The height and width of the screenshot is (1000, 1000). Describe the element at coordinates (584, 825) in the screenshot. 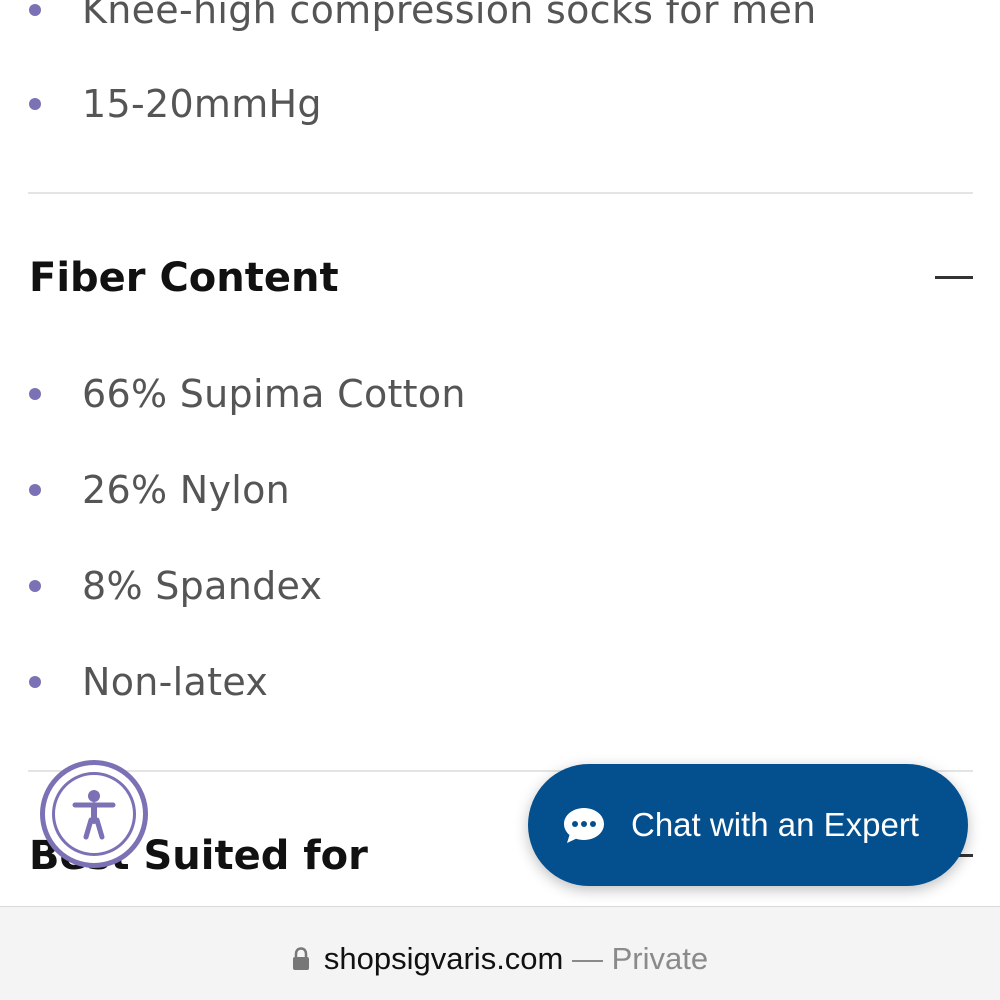

I see `chat-bubble-icon` at that location.